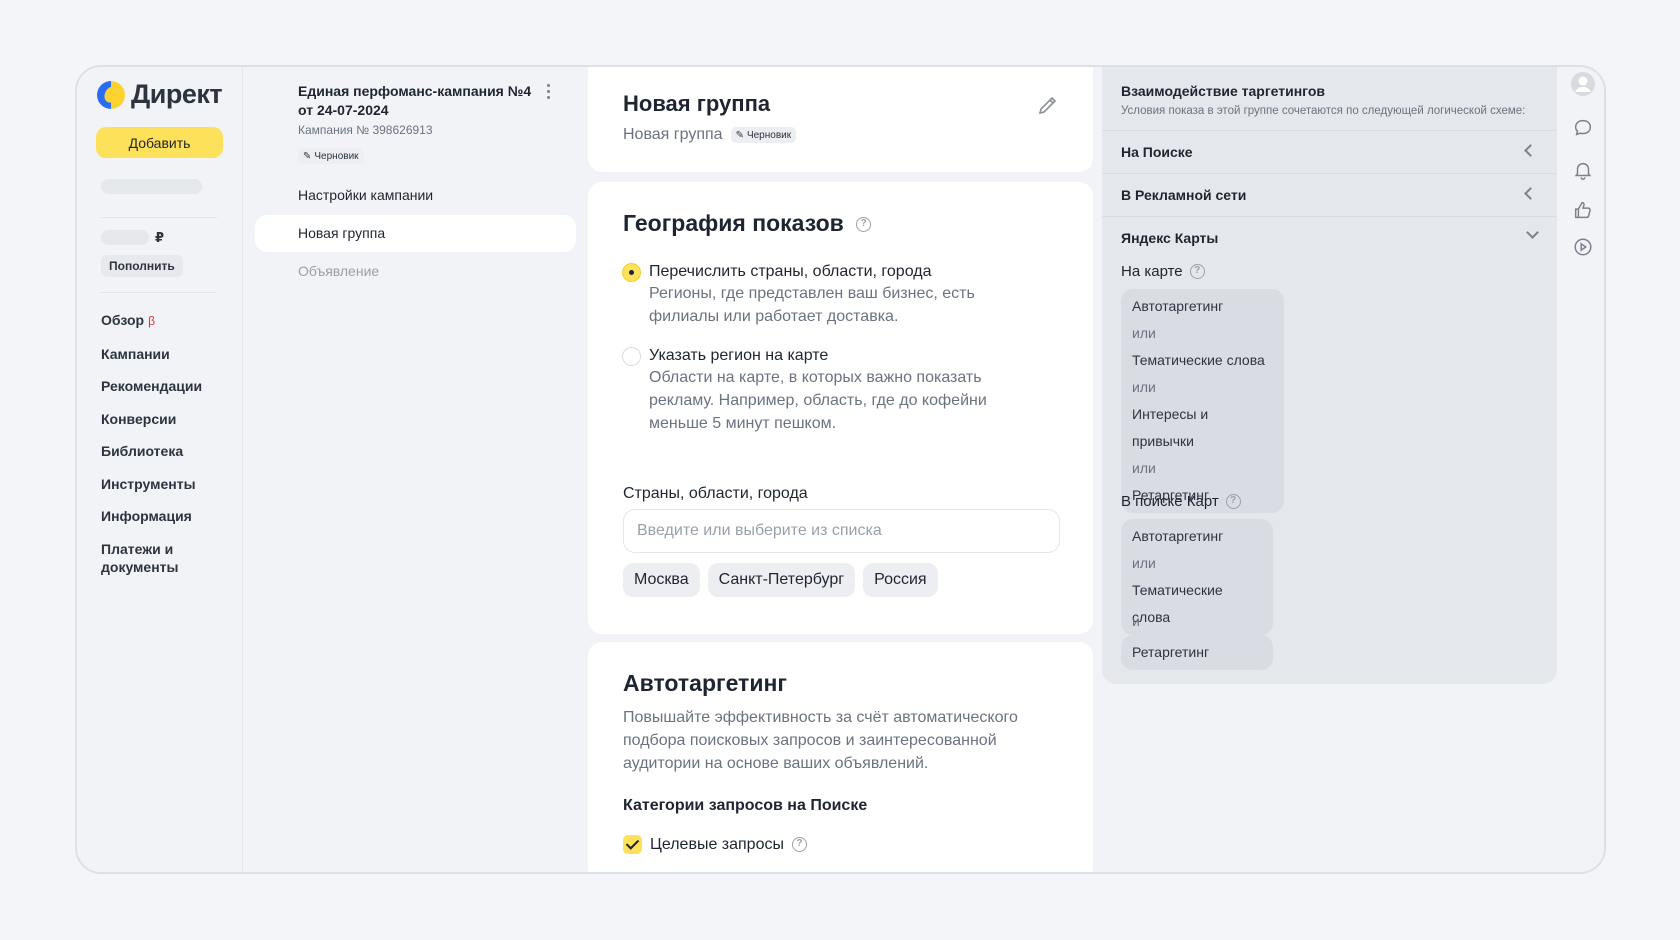 The width and height of the screenshot is (1680, 940). I want to click on radio-unselected, so click(631, 356).